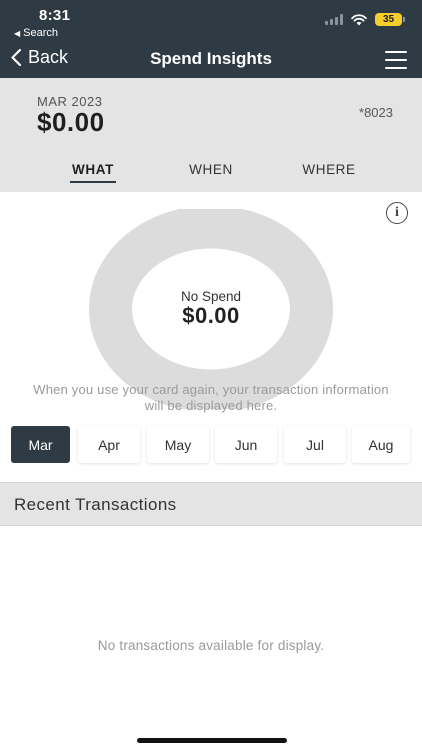 The width and height of the screenshot is (422, 750). Describe the element at coordinates (315, 444) in the screenshot. I see `month-jul: Jul` at that location.